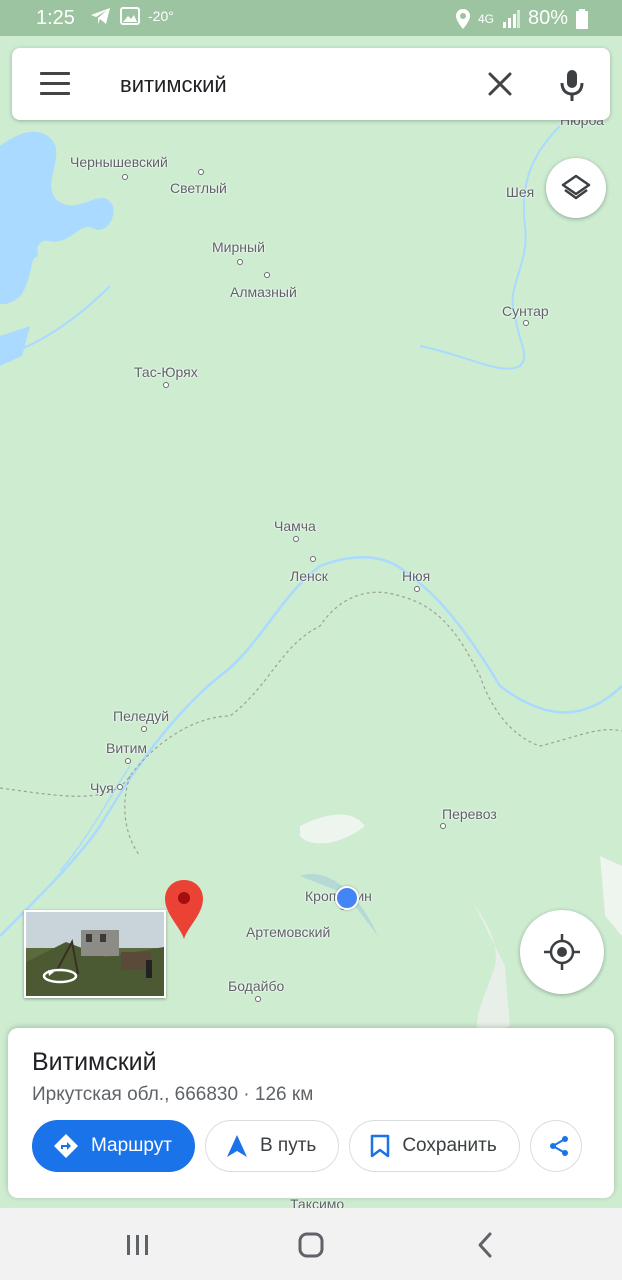  What do you see at coordinates (55, 84) in the screenshot?
I see `menu-icon` at bounding box center [55, 84].